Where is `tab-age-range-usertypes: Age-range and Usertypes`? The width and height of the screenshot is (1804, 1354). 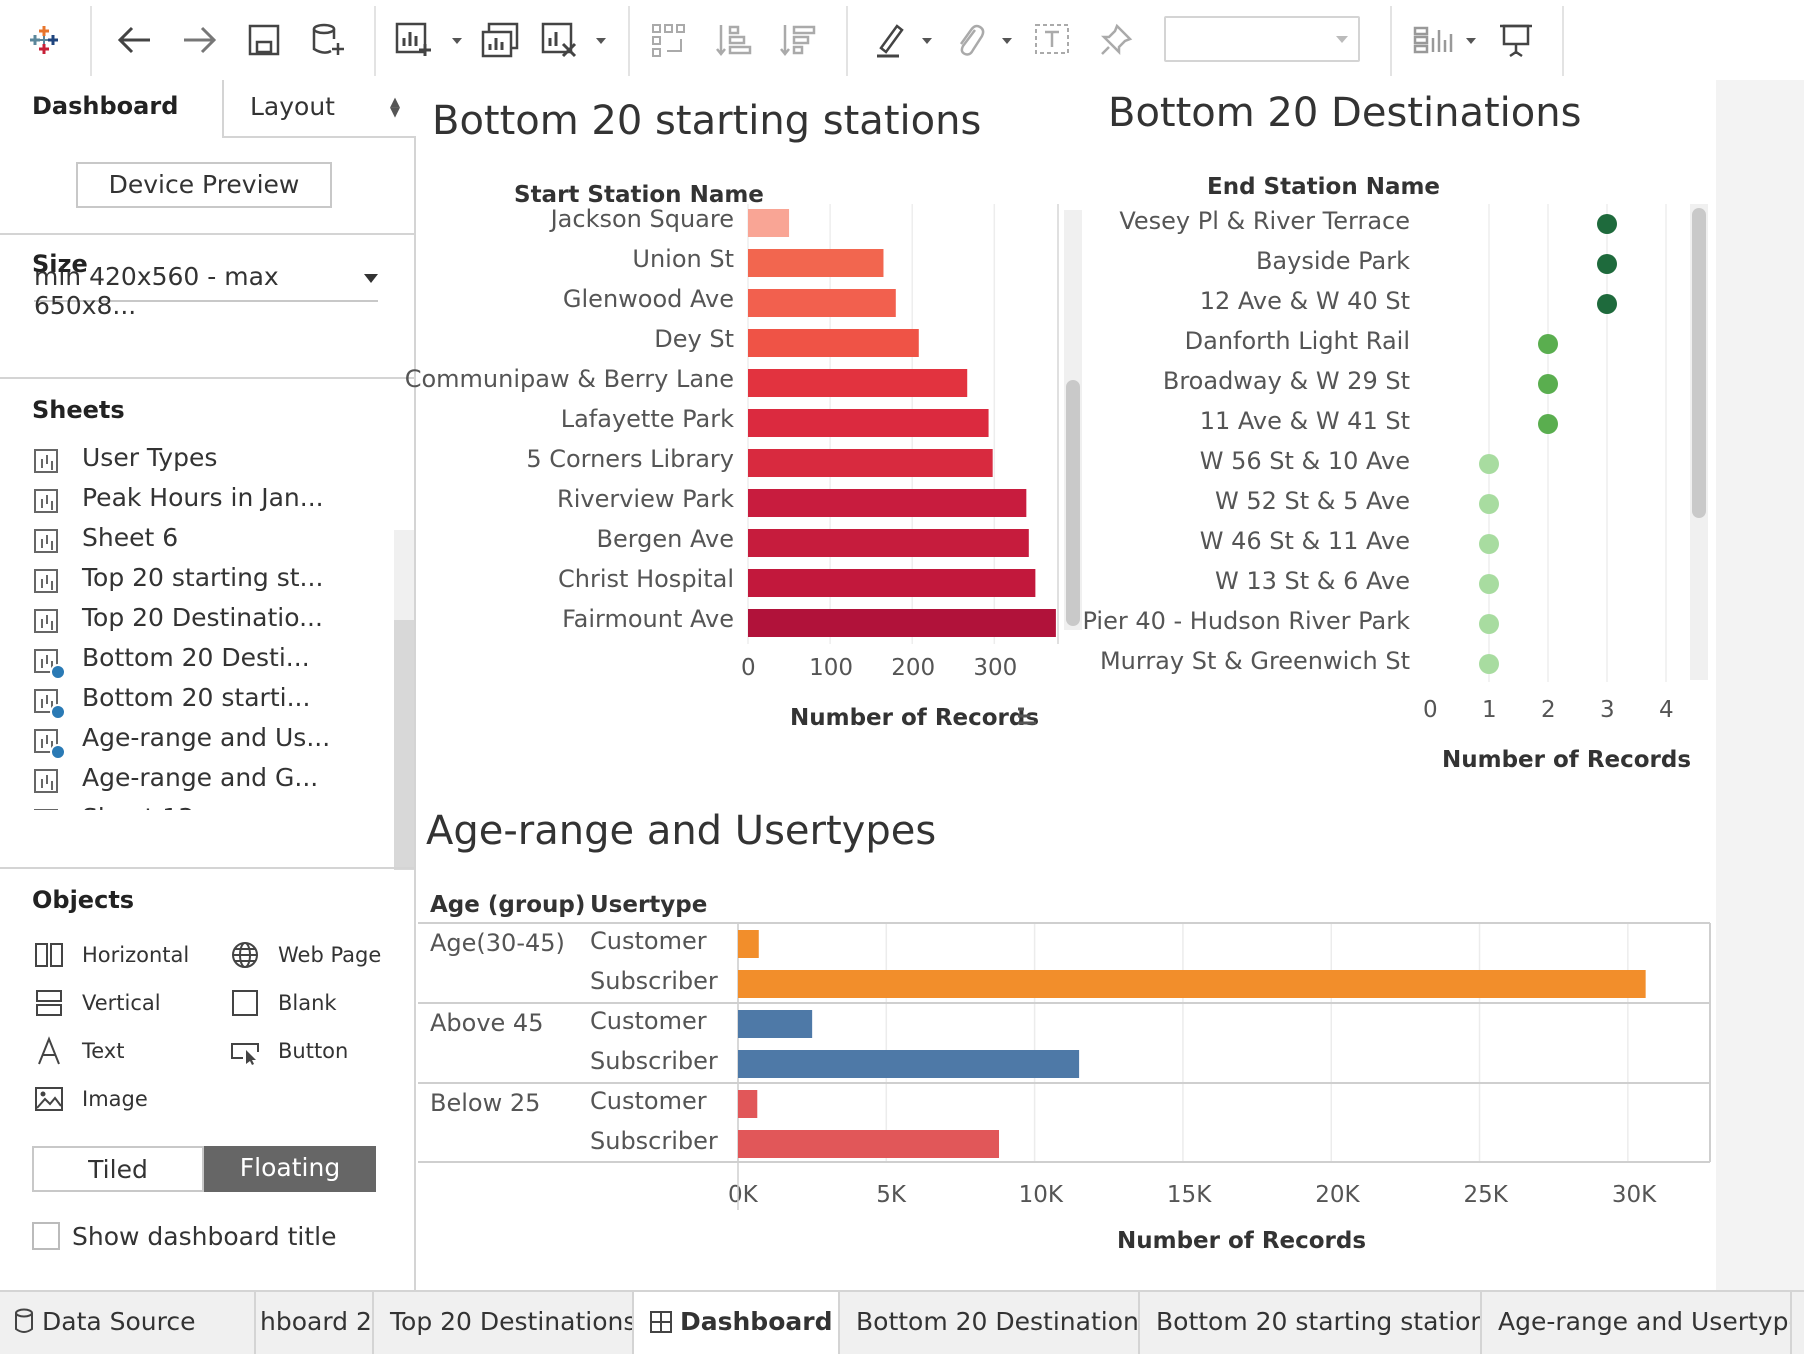
tab-age-range-usertypes: Age-range and Usertypes is located at coordinates (1637, 1323).